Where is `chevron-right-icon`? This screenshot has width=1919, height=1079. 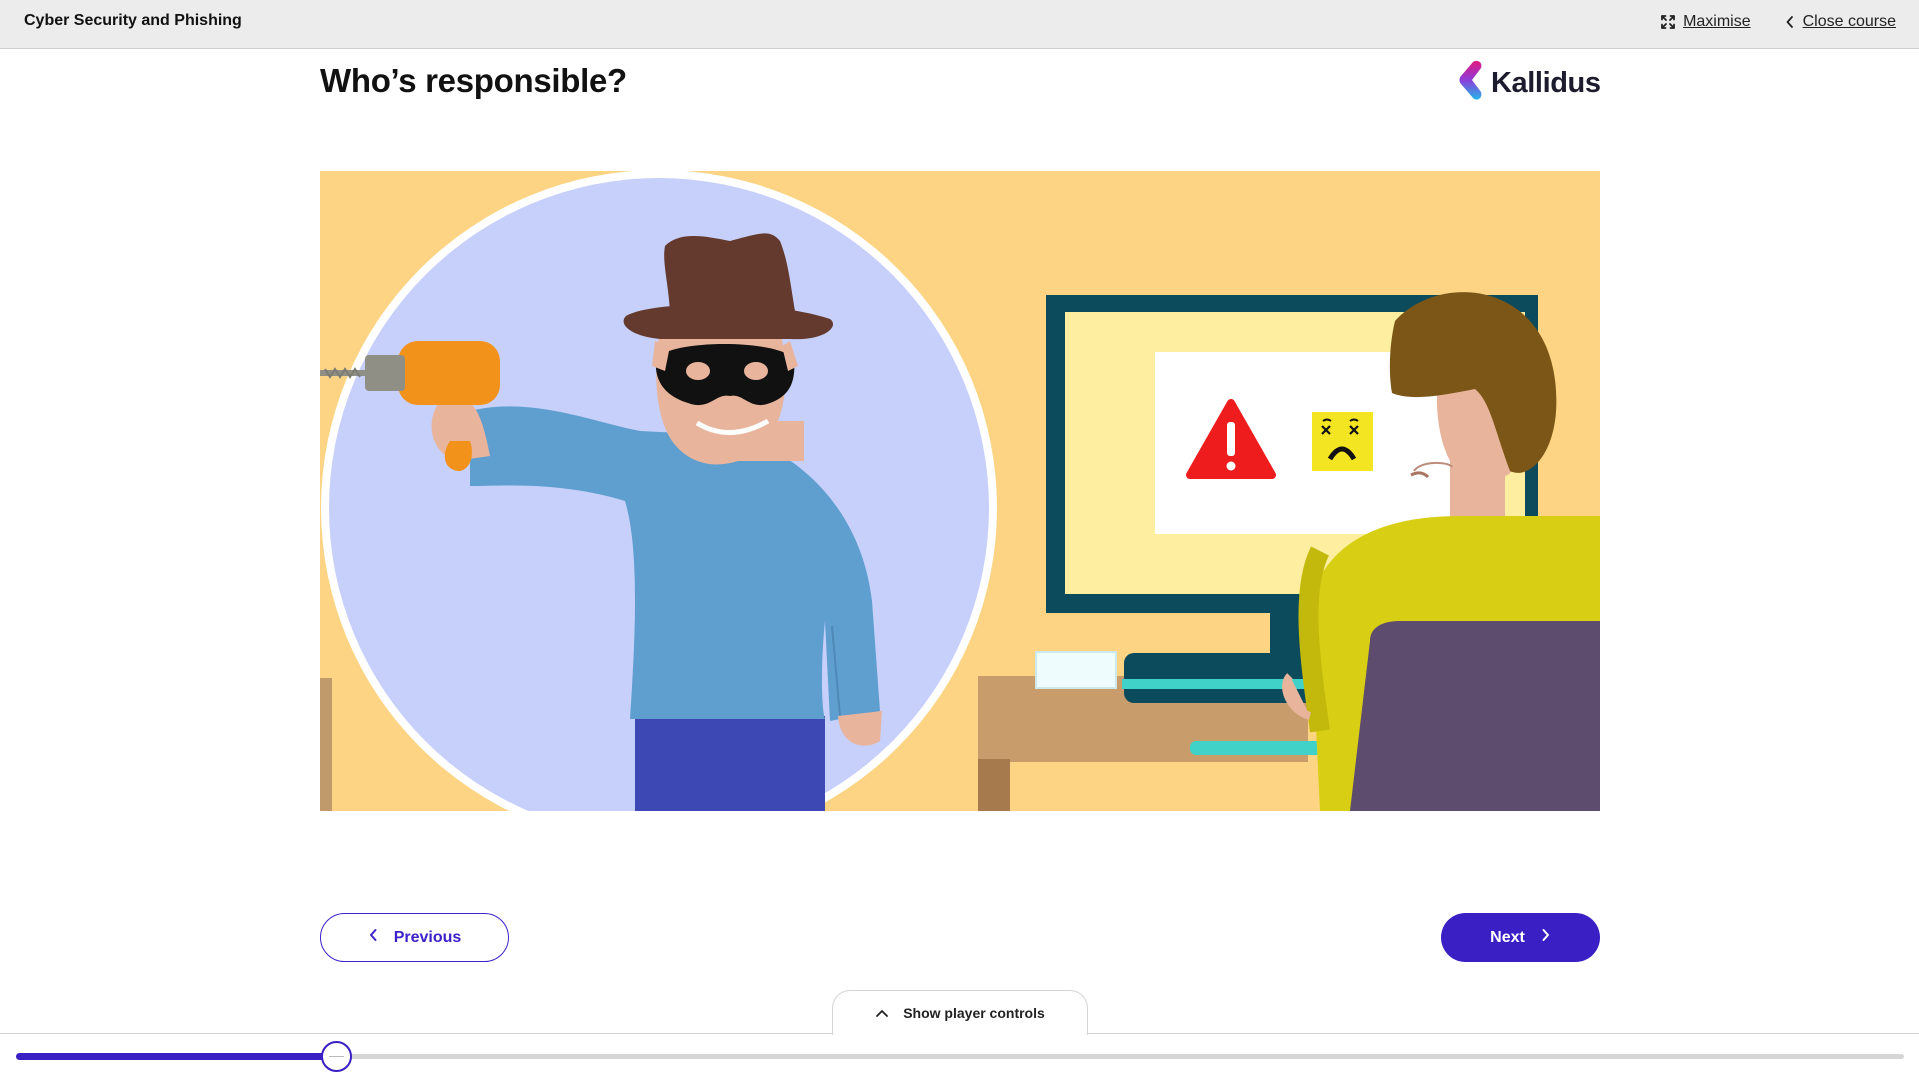 chevron-right-icon is located at coordinates (1546, 937).